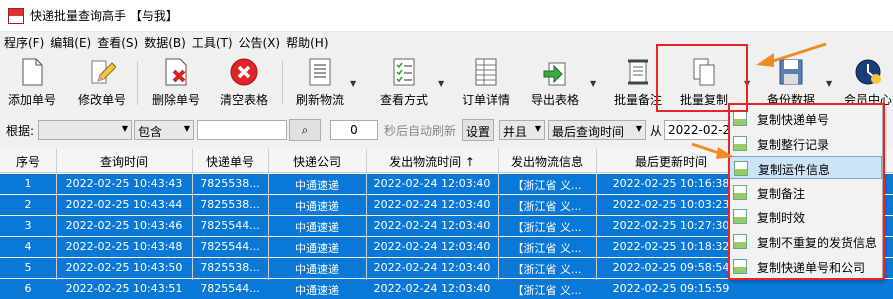 The image size is (893, 299). I want to click on edit-number-label: 修改单号, so click(101, 100).